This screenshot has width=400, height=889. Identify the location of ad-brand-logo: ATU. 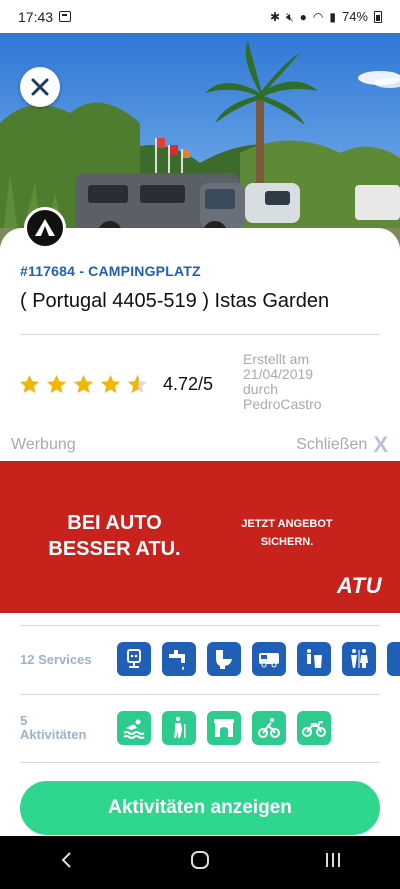
(359, 585).